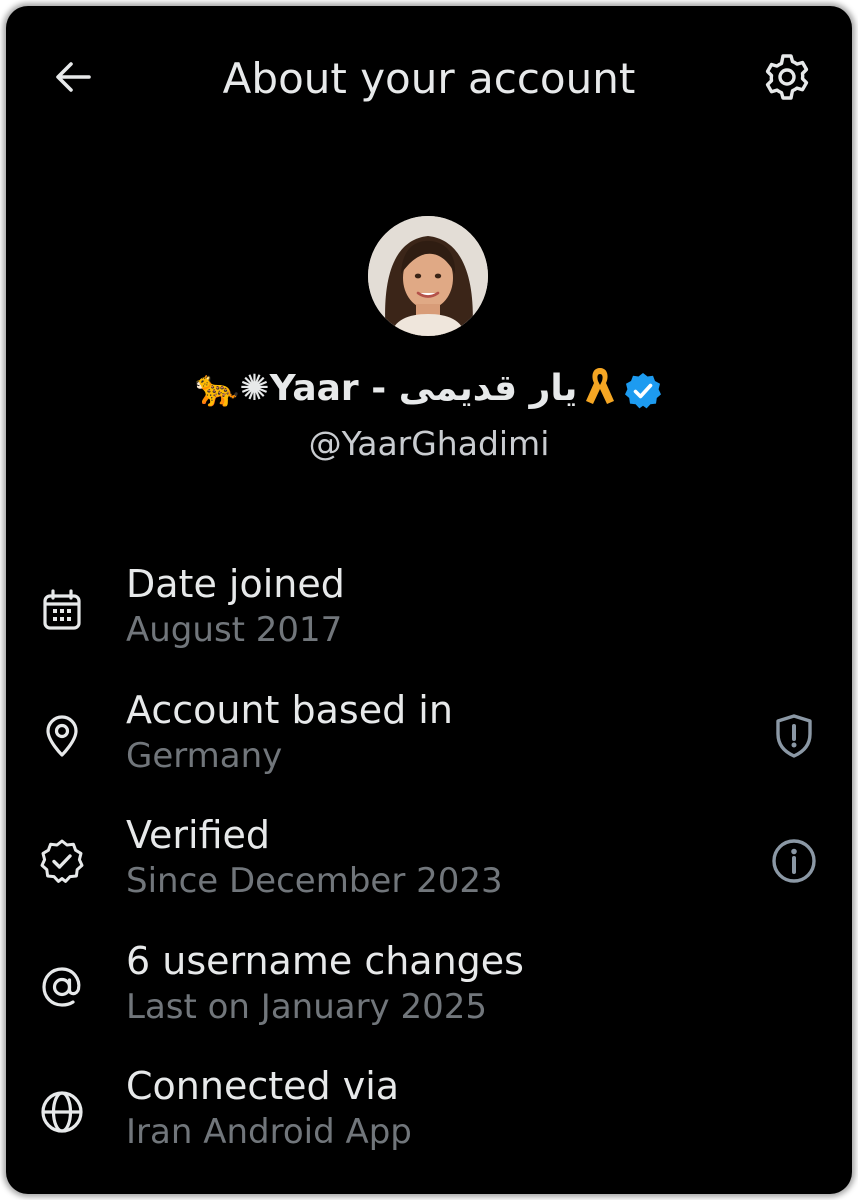  I want to click on row-title: Verified, so click(198, 835).